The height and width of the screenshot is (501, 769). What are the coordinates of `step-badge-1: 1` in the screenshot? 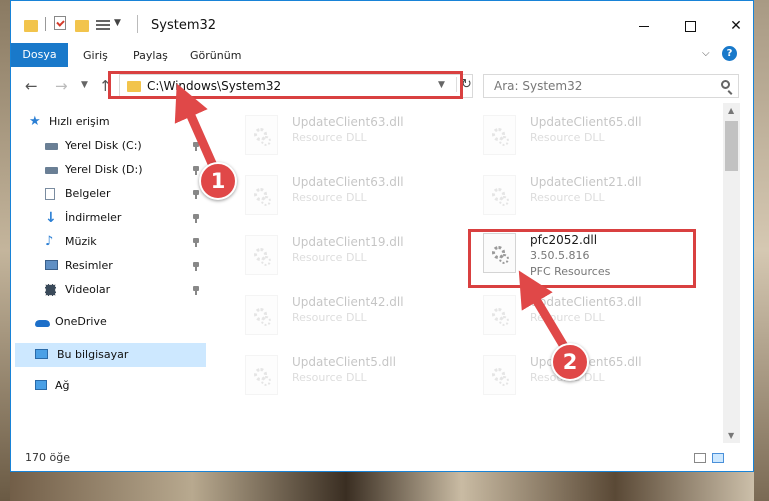 It's located at (218, 181).